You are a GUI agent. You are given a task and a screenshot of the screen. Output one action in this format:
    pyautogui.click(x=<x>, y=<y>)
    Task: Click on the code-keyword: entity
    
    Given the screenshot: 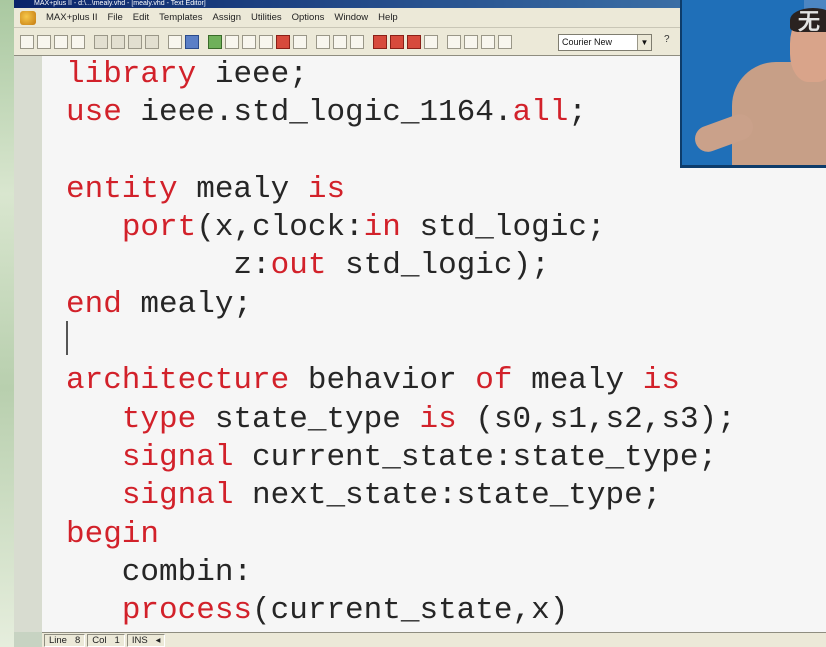 What is the action you would take?
    pyautogui.click(x=122, y=189)
    